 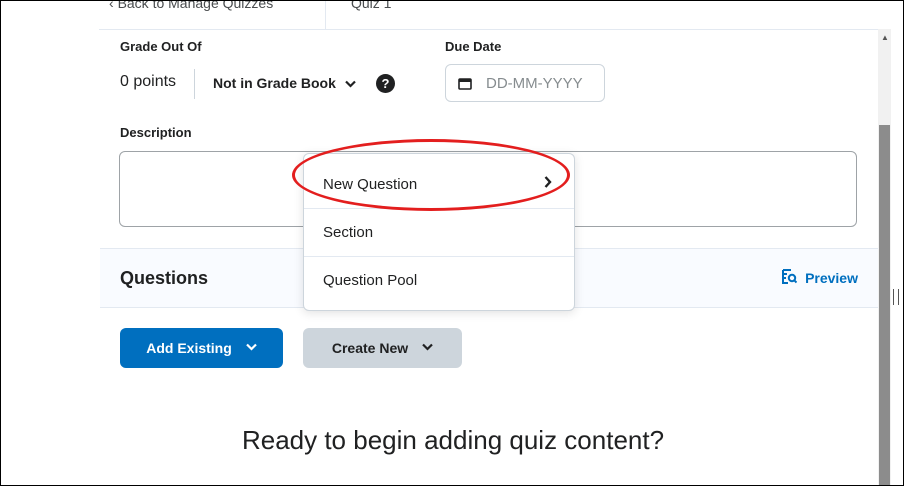 I want to click on resize-grip, so click(x=896, y=297).